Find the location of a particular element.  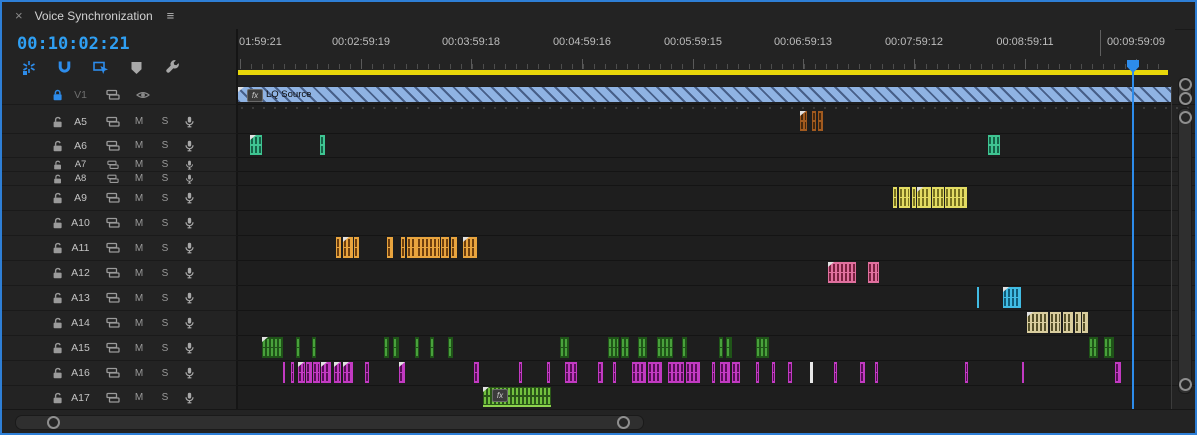

panel-menu-icon: ≡ is located at coordinates (171, 15).